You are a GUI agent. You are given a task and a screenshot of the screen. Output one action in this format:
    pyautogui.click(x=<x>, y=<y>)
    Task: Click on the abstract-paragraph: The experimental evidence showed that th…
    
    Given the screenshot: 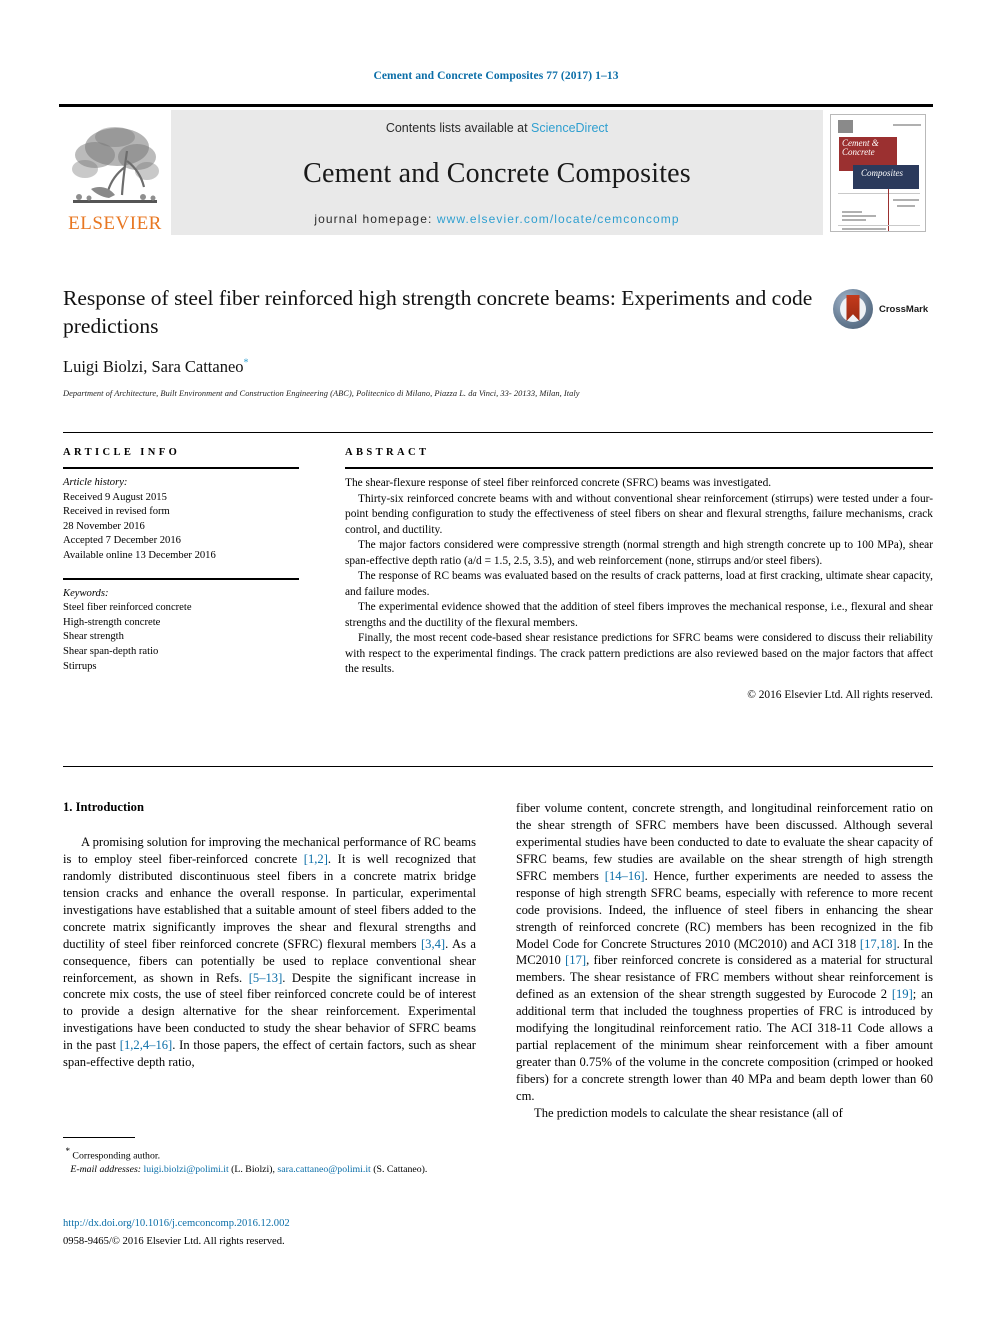 What is the action you would take?
    pyautogui.click(x=639, y=615)
    